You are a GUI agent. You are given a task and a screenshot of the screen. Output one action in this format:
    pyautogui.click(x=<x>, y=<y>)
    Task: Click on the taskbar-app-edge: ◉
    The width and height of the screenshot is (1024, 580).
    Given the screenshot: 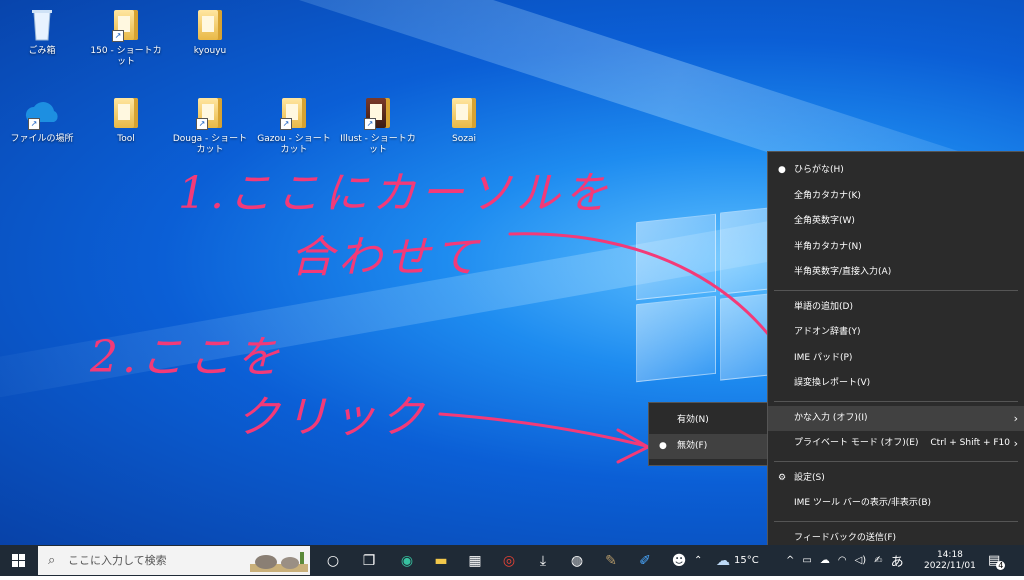 What is the action you would take?
    pyautogui.click(x=407, y=560)
    